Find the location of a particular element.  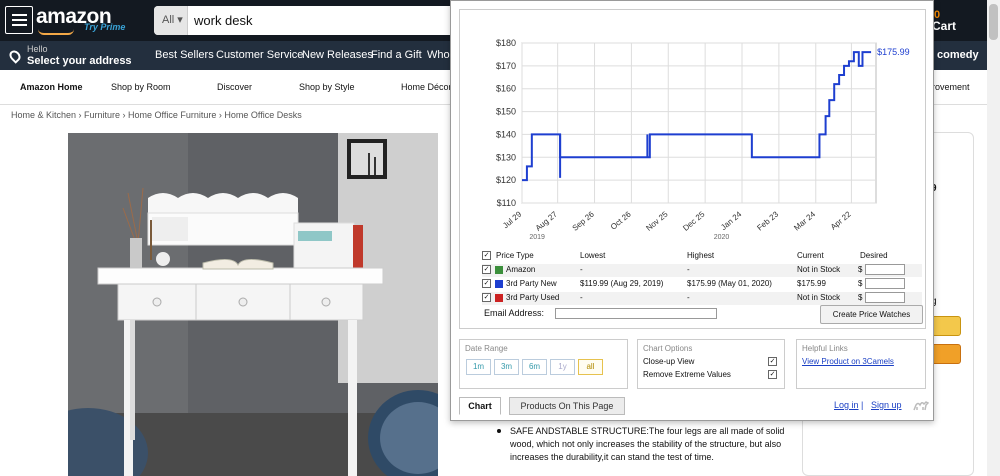

page-scrollbar is located at coordinates (993, 238).